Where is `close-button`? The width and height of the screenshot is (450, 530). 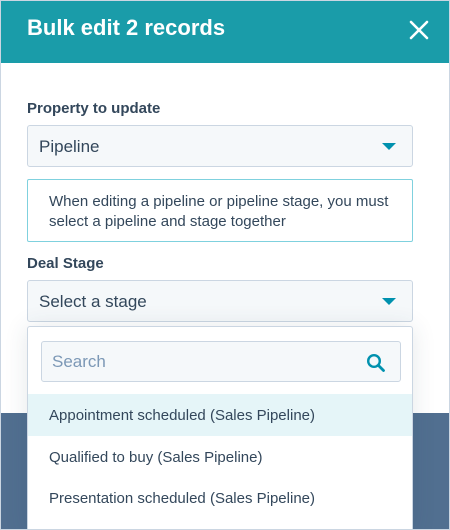
close-button is located at coordinates (419, 30).